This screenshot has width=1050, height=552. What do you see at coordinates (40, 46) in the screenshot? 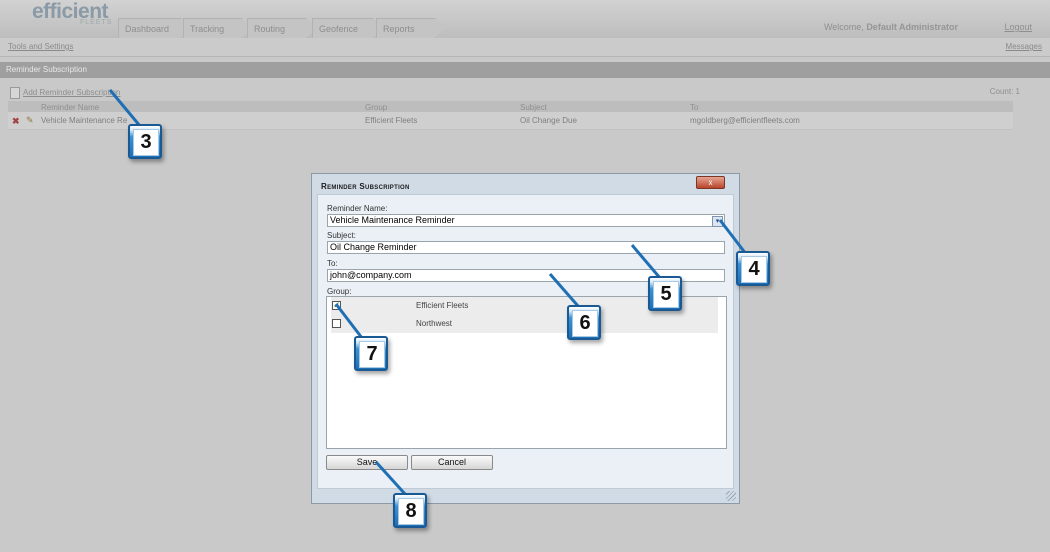
I see `tools-and-settings-link: Tools and Settings` at bounding box center [40, 46].